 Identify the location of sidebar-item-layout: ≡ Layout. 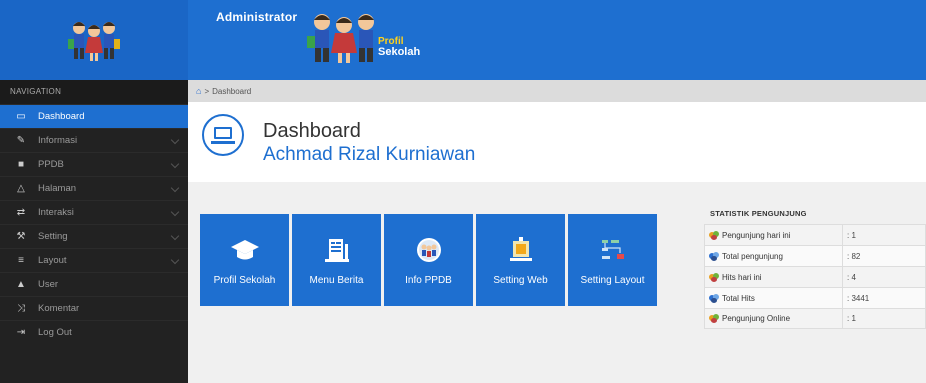
(94, 260).